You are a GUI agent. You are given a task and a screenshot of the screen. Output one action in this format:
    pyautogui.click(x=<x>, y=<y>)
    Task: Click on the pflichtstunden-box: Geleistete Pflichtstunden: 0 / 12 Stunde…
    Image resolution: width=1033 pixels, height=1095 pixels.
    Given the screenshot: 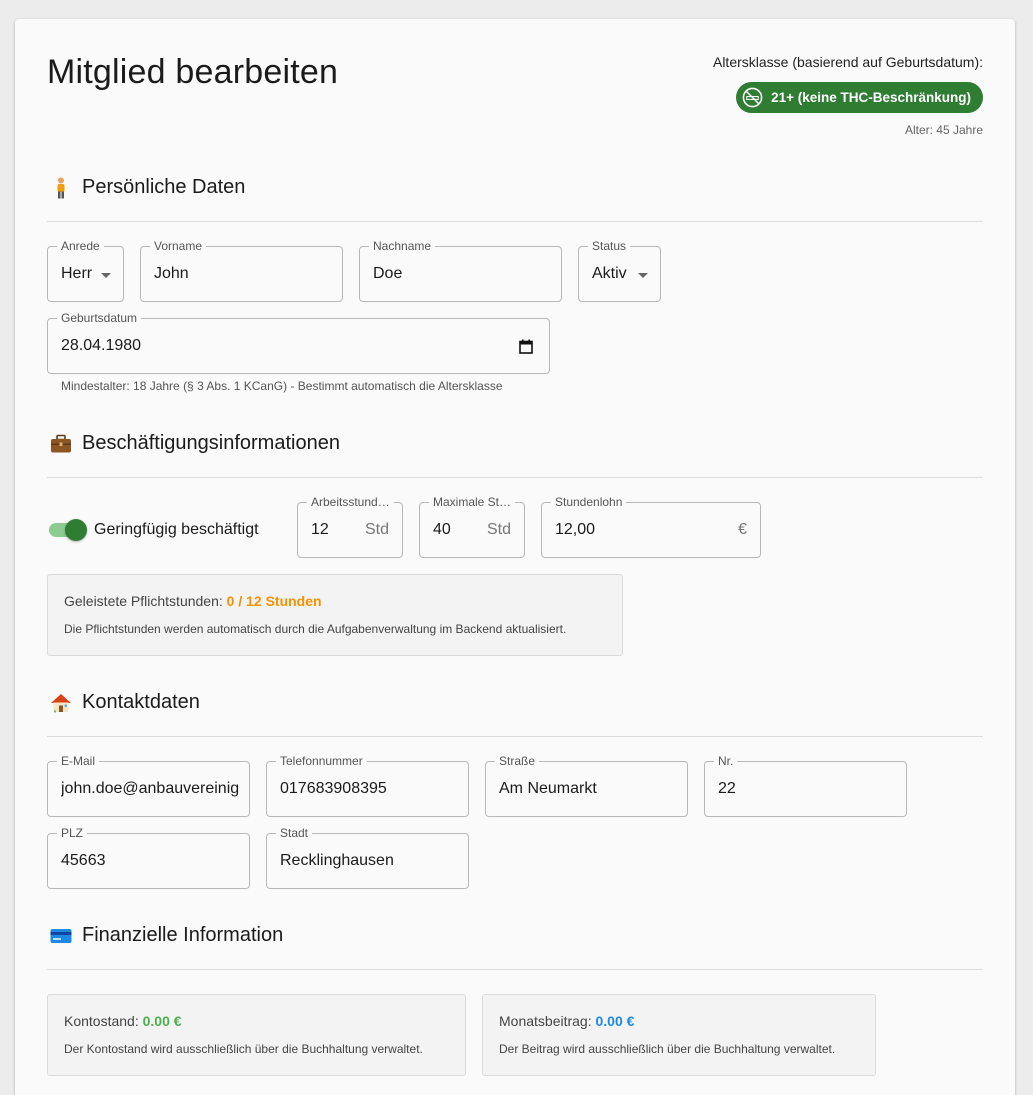 What is the action you would take?
    pyautogui.click(x=335, y=615)
    